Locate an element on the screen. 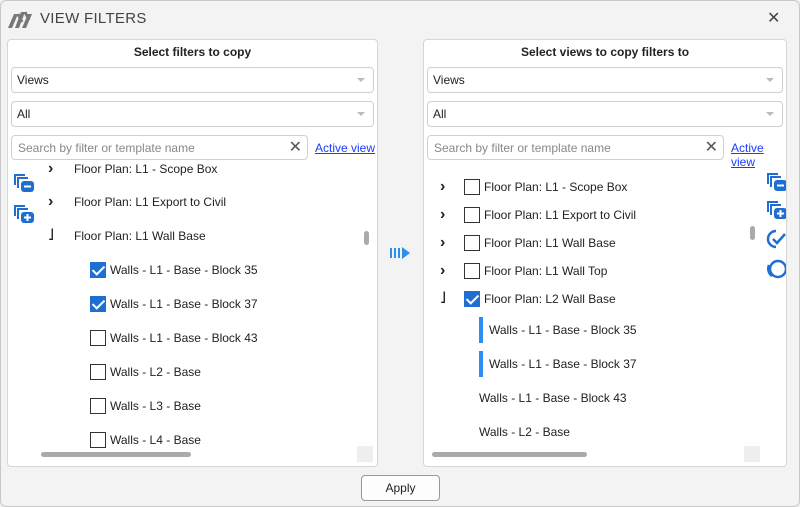  right-vertical-scrollbar is located at coordinates (752, 233).